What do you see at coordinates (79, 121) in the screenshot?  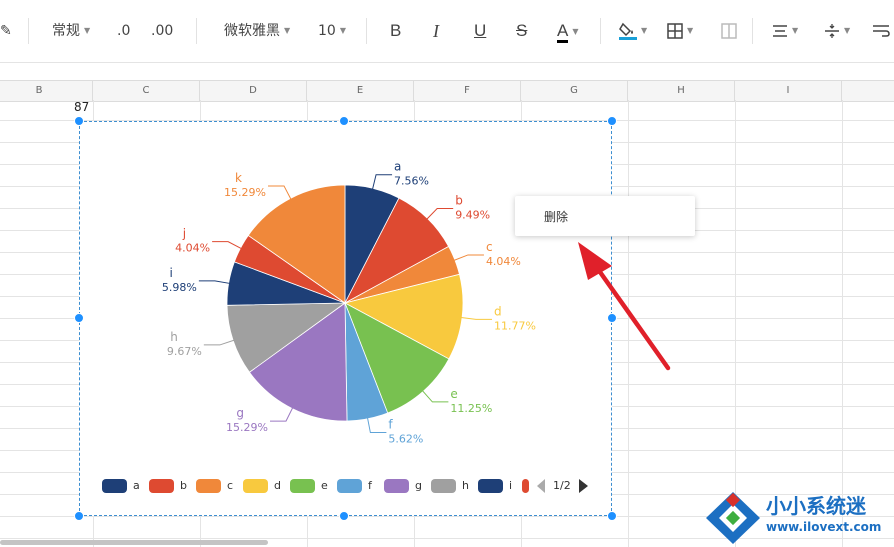 I see `resize-handle-top-left` at bounding box center [79, 121].